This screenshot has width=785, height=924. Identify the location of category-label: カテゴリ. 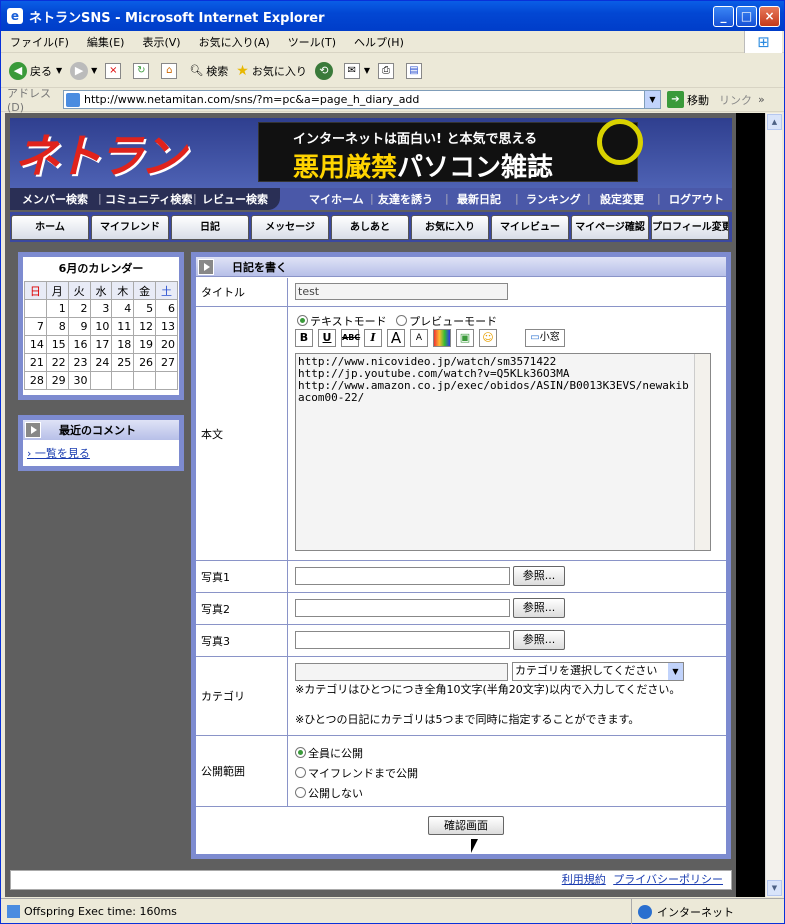
(242, 696).